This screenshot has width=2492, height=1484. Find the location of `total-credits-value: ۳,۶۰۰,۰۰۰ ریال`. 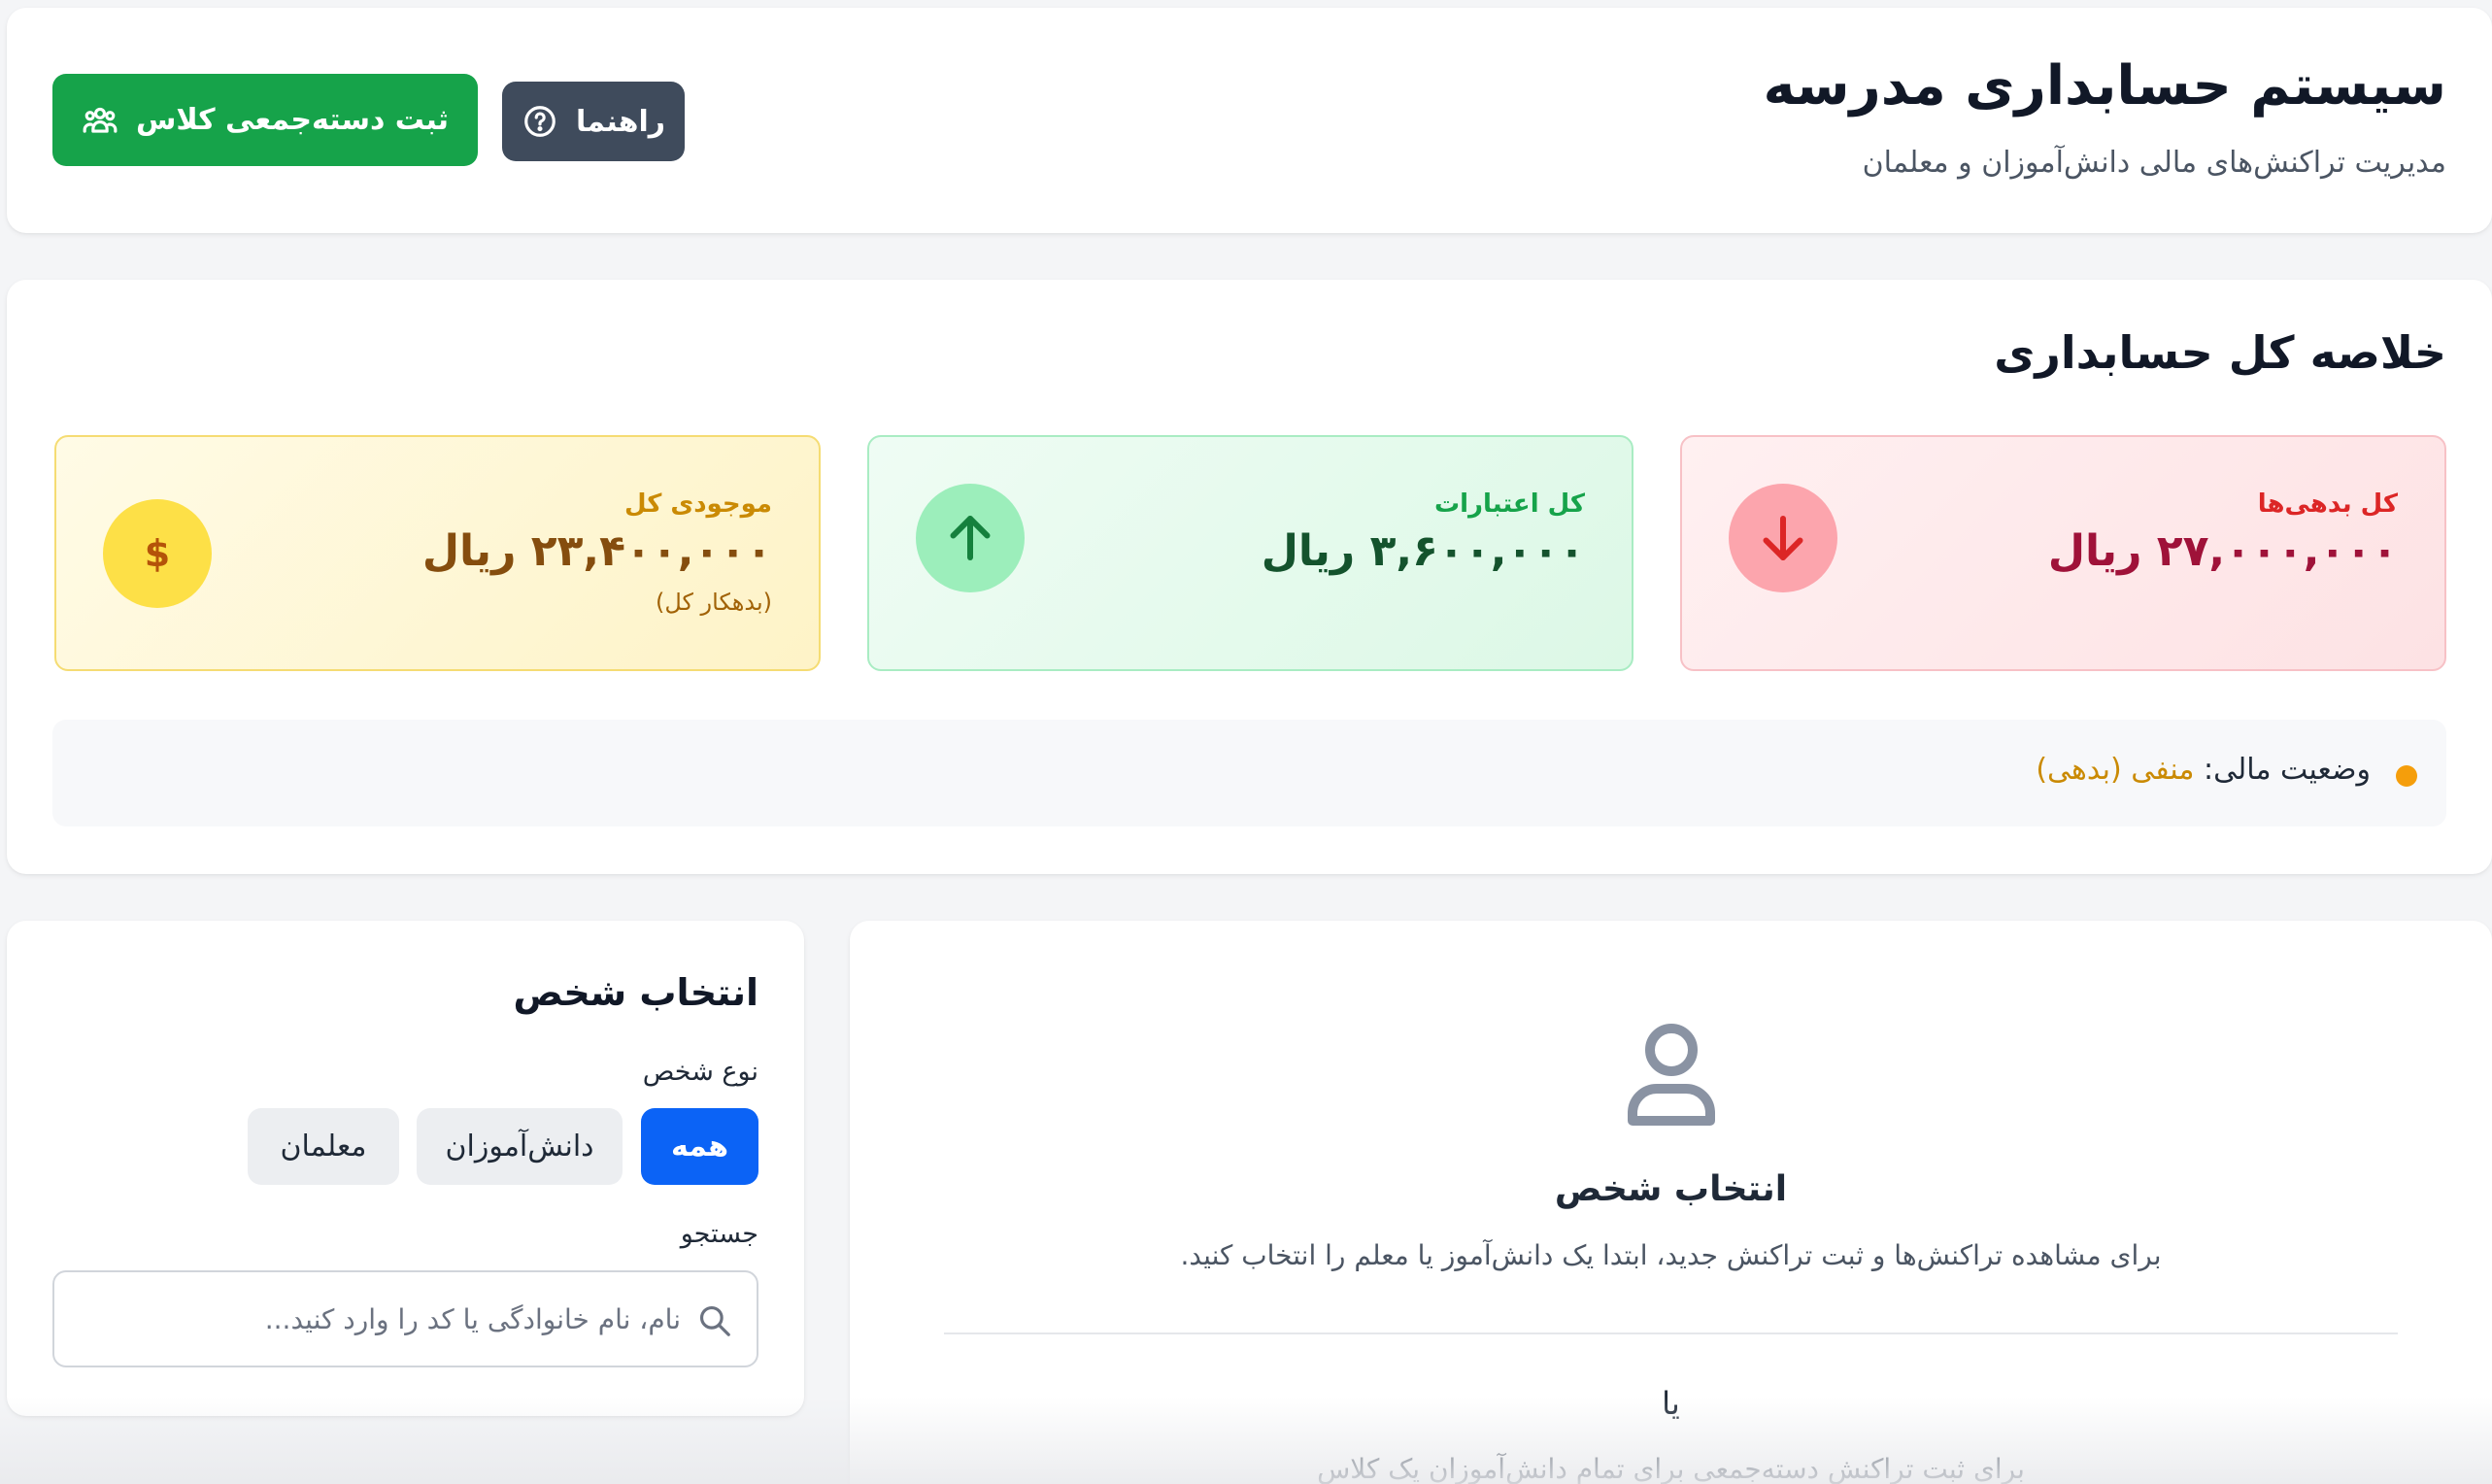

total-credits-value: ۳,۶۰۰,۰۰۰ ریال is located at coordinates (1423, 551).